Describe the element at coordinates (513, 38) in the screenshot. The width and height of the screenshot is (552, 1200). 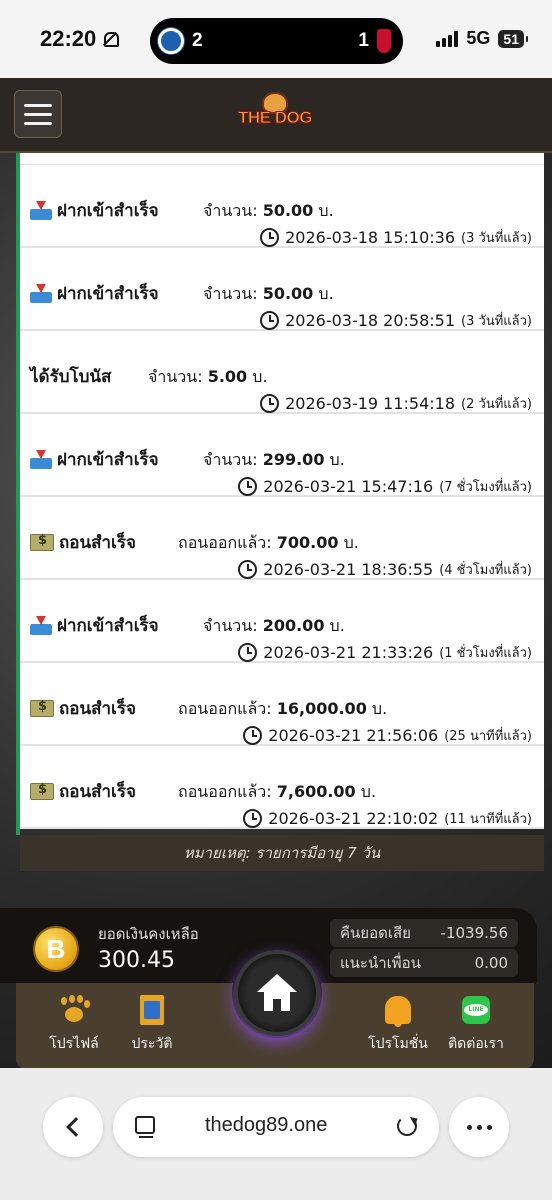
I see `battery-icon: 51` at that location.